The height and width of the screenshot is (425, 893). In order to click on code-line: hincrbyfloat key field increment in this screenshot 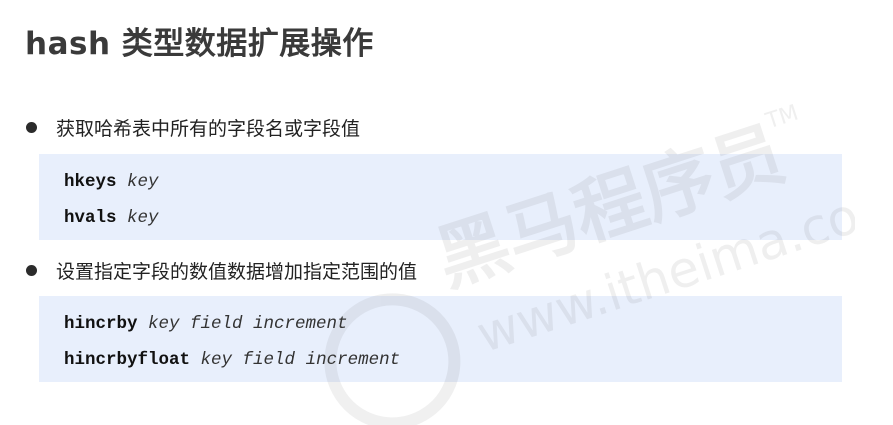, I will do `click(232, 360)`.